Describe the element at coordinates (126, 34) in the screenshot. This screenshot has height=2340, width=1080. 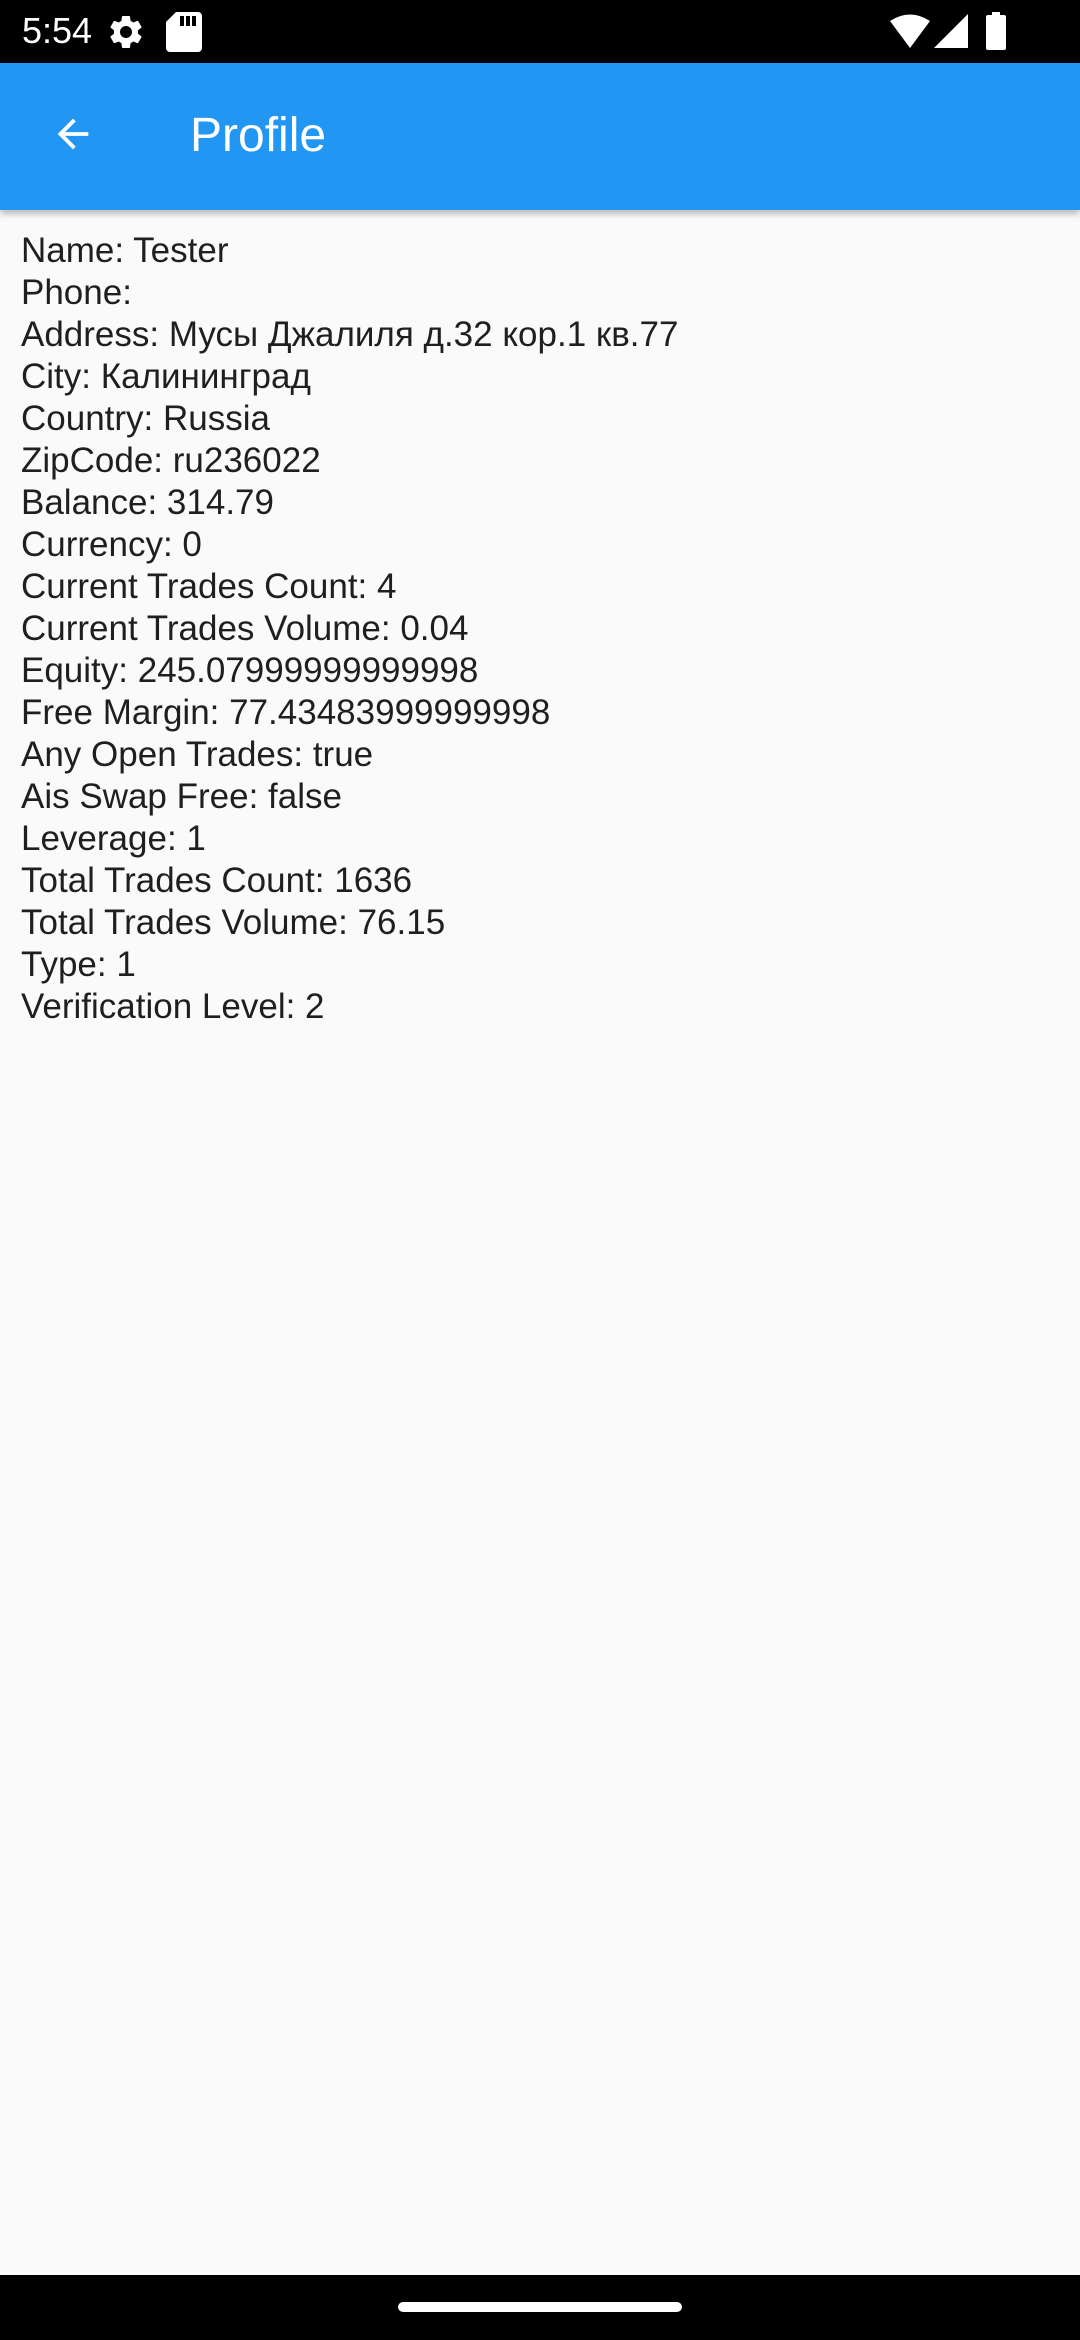
I see `settings-gear-icon` at that location.